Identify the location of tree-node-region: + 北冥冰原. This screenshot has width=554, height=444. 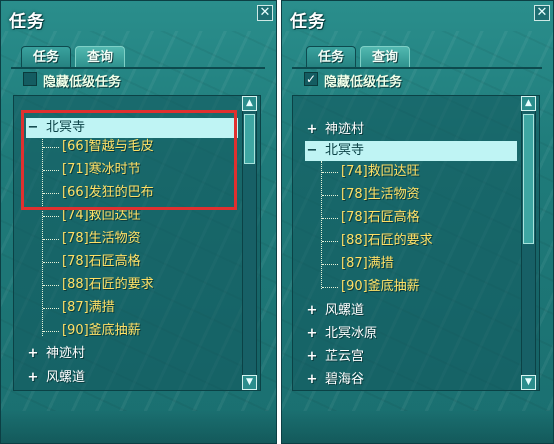
(341, 334).